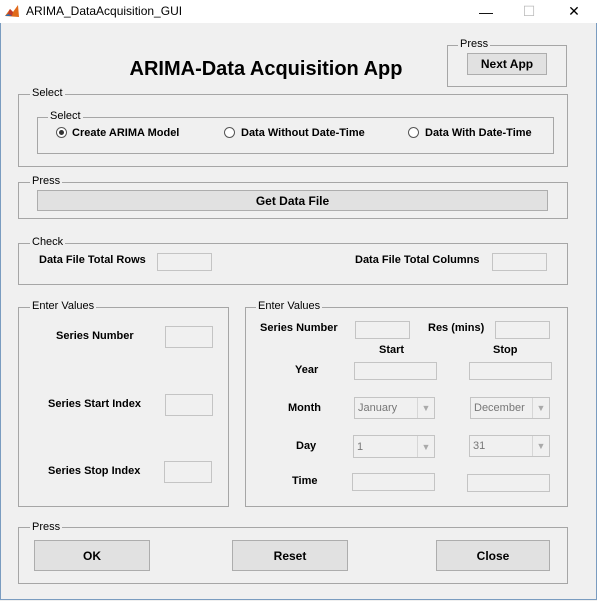 The width and height of the screenshot is (597, 601). I want to click on radio-data-without-date-time-label: Data Without Date-Time, so click(303, 133).